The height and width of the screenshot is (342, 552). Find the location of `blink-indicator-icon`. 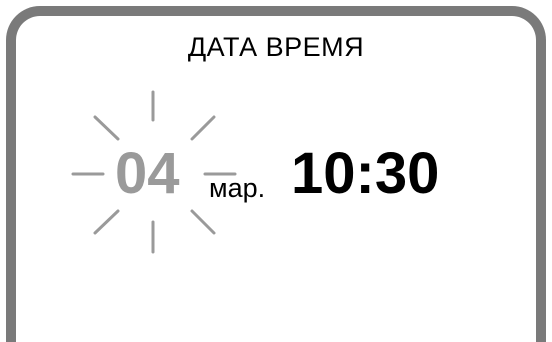

blink-indicator-icon is located at coordinates (154, 172).